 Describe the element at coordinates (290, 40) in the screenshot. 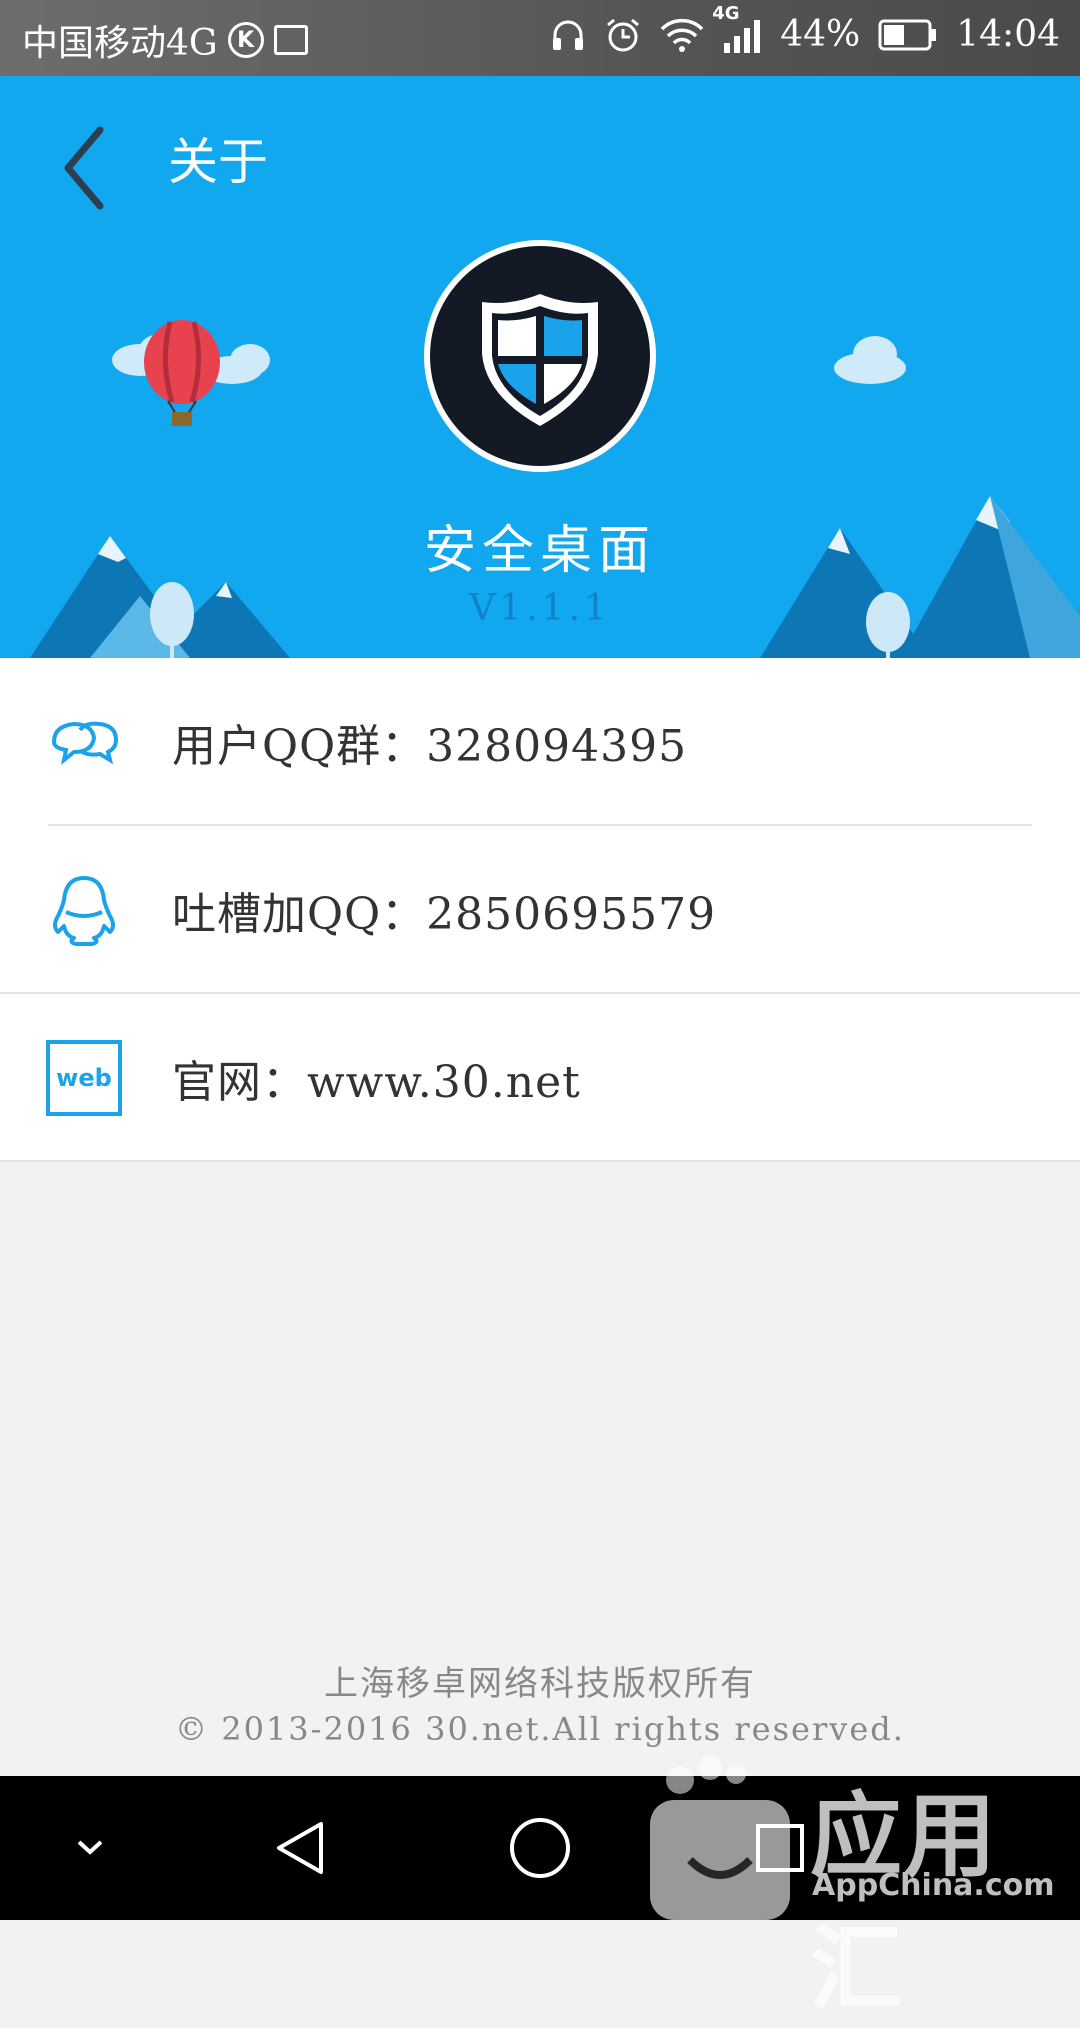

I see `image-icon` at that location.